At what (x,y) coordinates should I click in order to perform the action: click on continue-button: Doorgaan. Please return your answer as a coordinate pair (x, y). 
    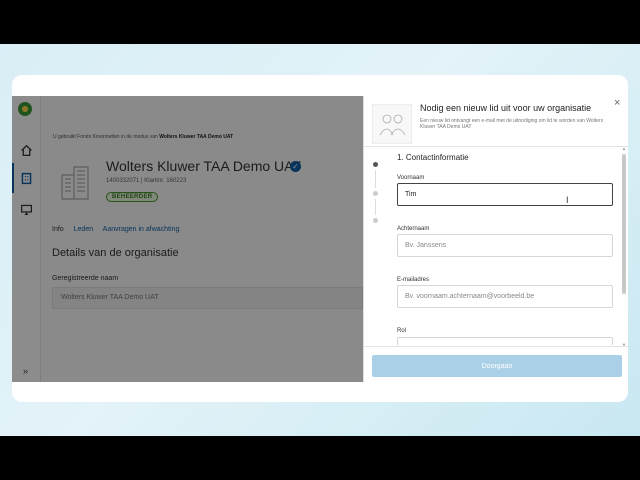
    Looking at the image, I should click on (497, 366).